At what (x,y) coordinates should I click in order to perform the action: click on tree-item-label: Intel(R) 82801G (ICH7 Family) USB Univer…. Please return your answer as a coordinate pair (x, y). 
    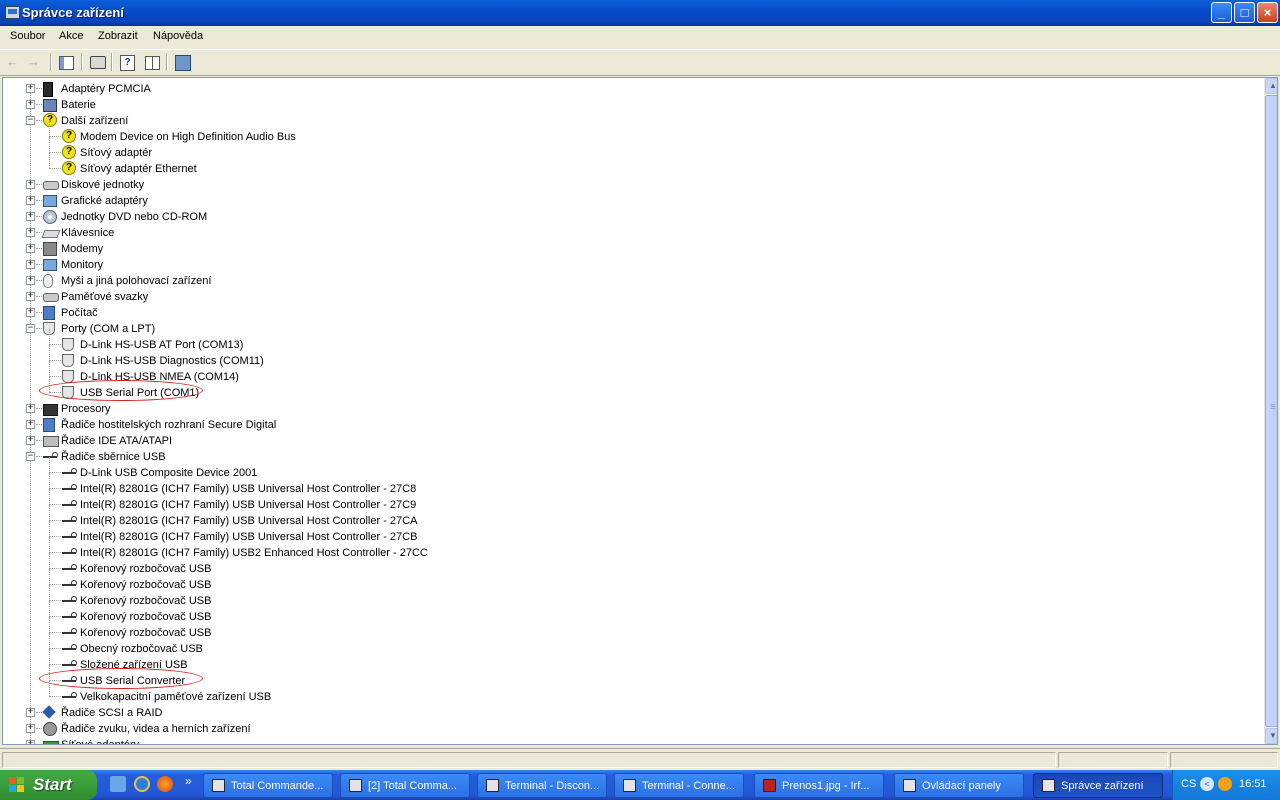
    Looking at the image, I should click on (249, 521).